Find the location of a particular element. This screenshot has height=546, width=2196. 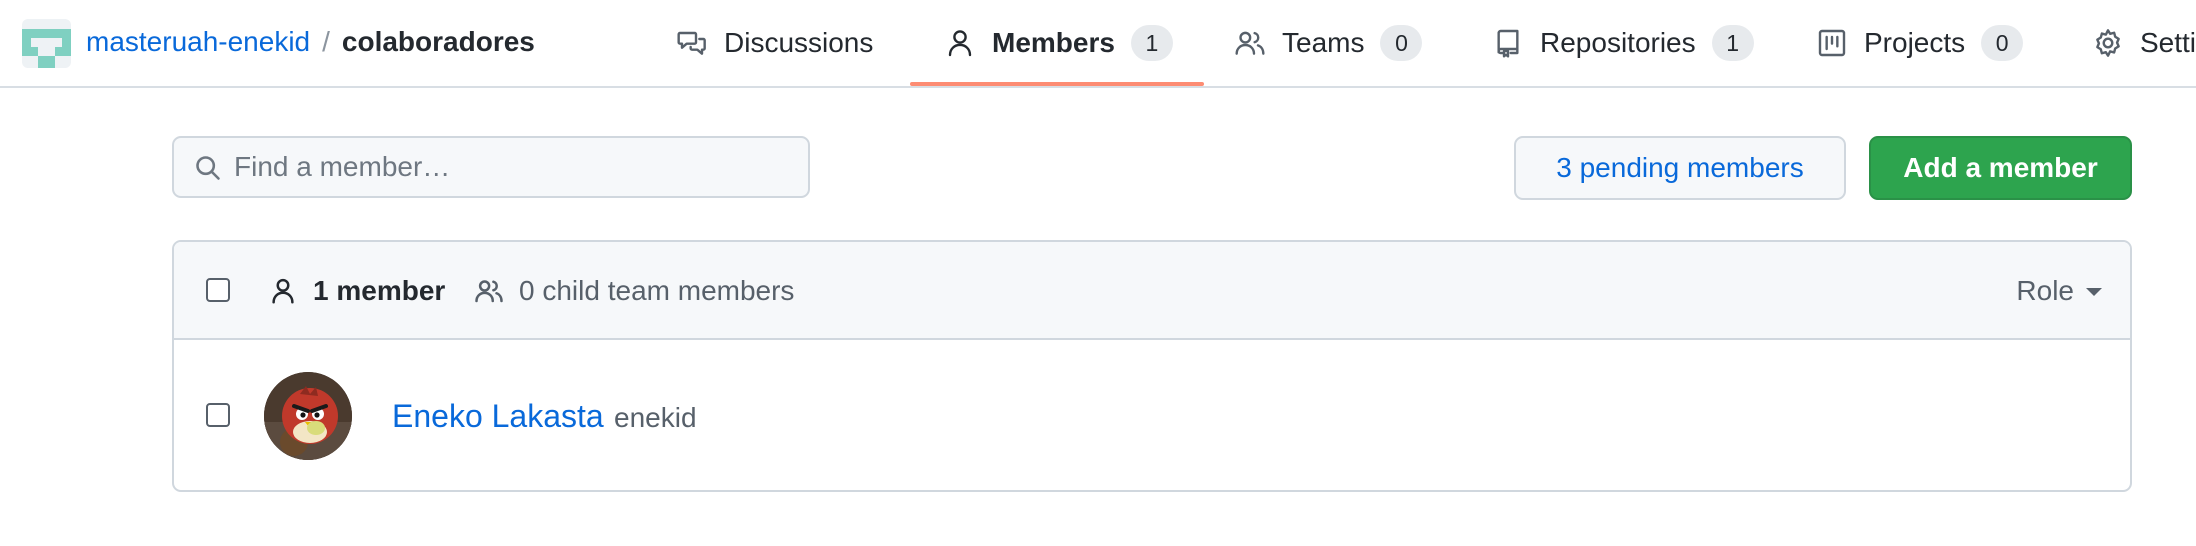

tab-label: Projects is located at coordinates (1915, 42).